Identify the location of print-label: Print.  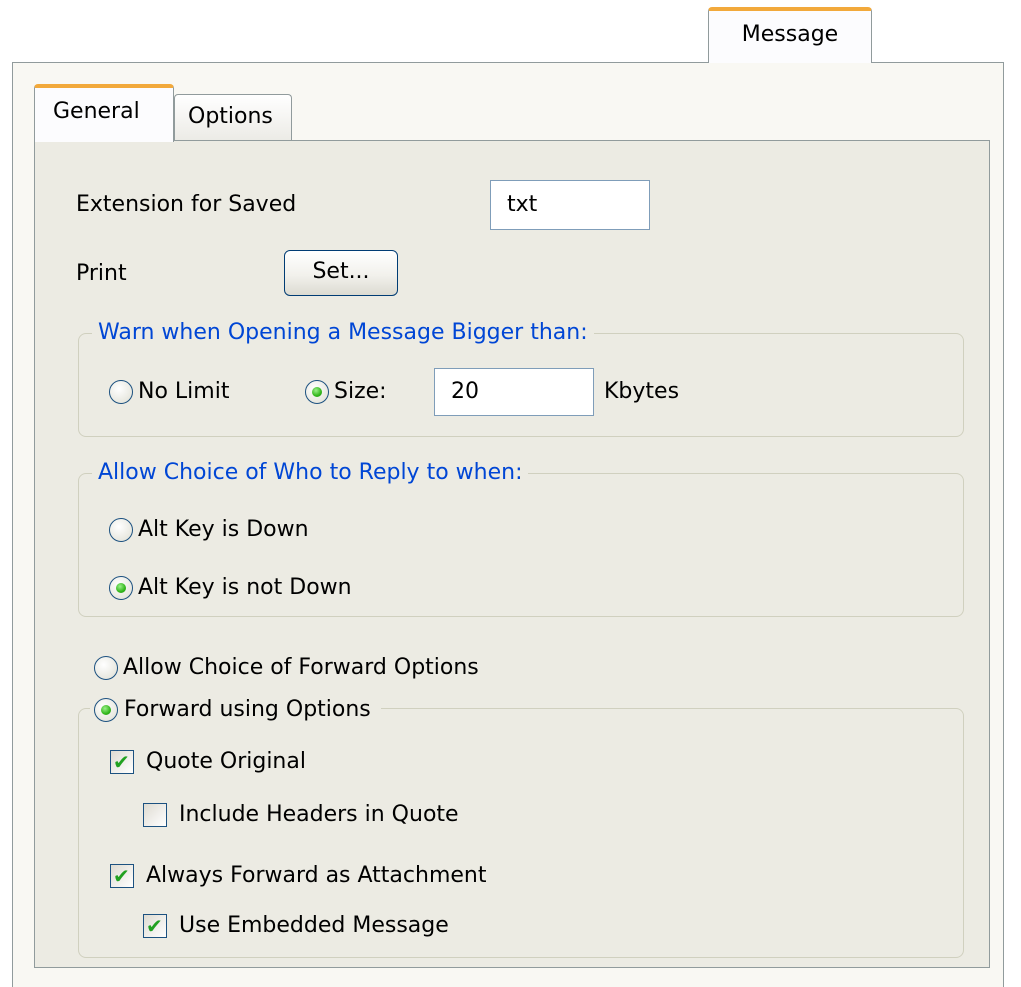
(101, 273).